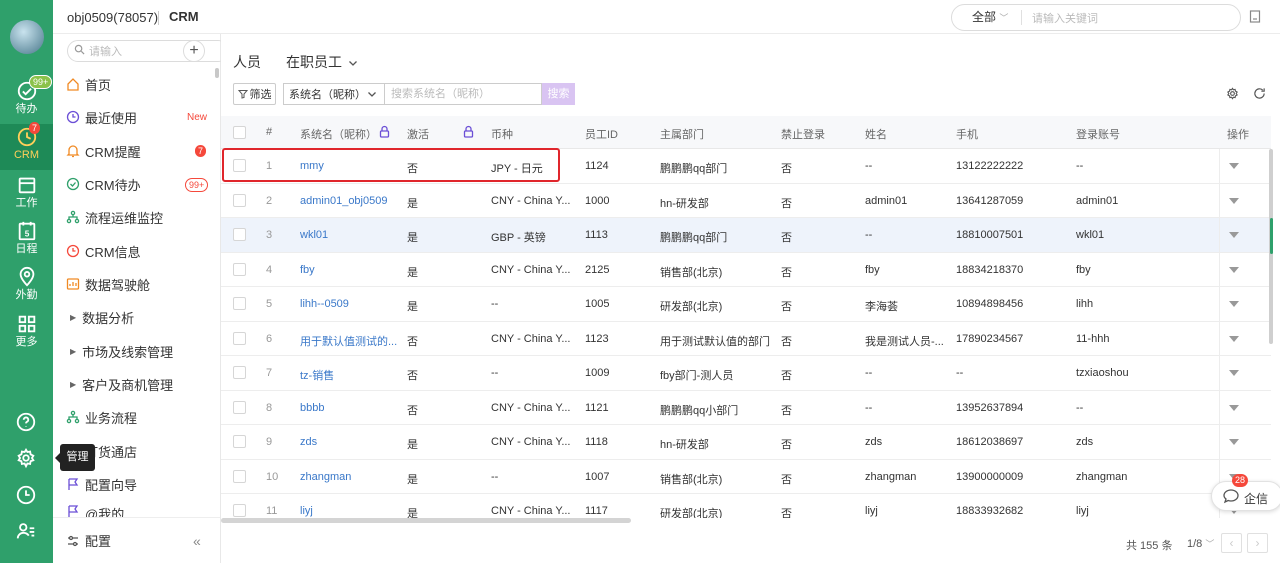 Image resolution: width=1280 pixels, height=563 pixels. What do you see at coordinates (601, 134) in the screenshot?
I see `column-header: 员工ID` at bounding box center [601, 134].